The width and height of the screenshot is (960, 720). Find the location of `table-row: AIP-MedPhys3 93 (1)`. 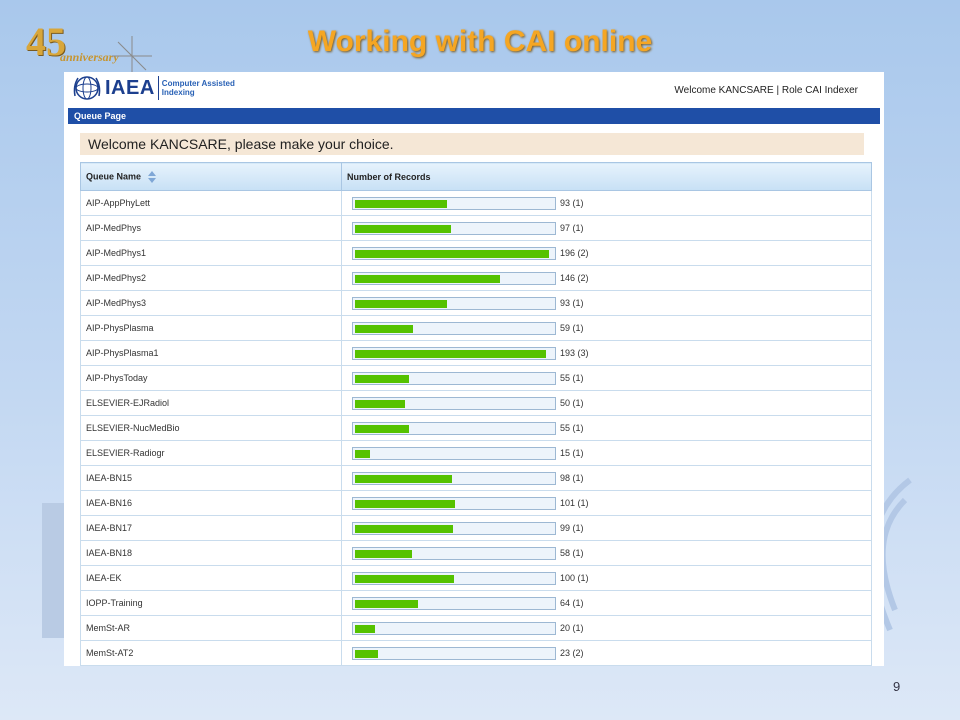

table-row: AIP-MedPhys3 93 (1) is located at coordinates (476, 303).